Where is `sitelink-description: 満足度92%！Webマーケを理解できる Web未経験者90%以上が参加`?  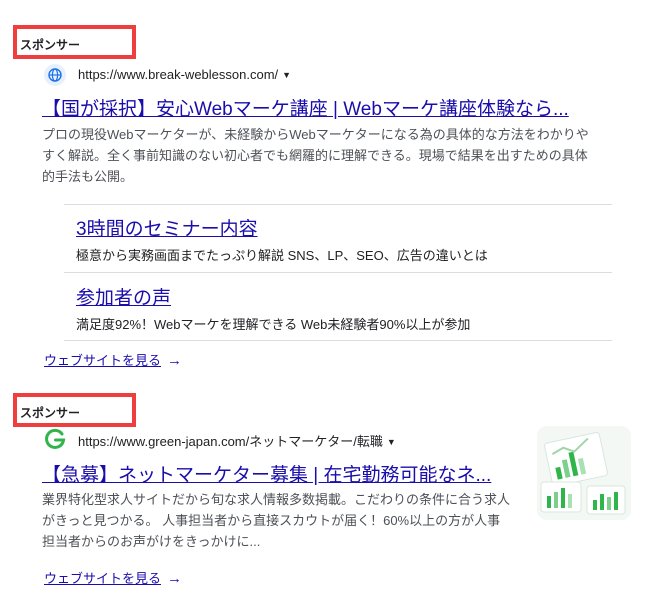
sitelink-description: 満足度92%！Webマーケを理解できる Web未経験者90%以上が参加 is located at coordinates (273, 324).